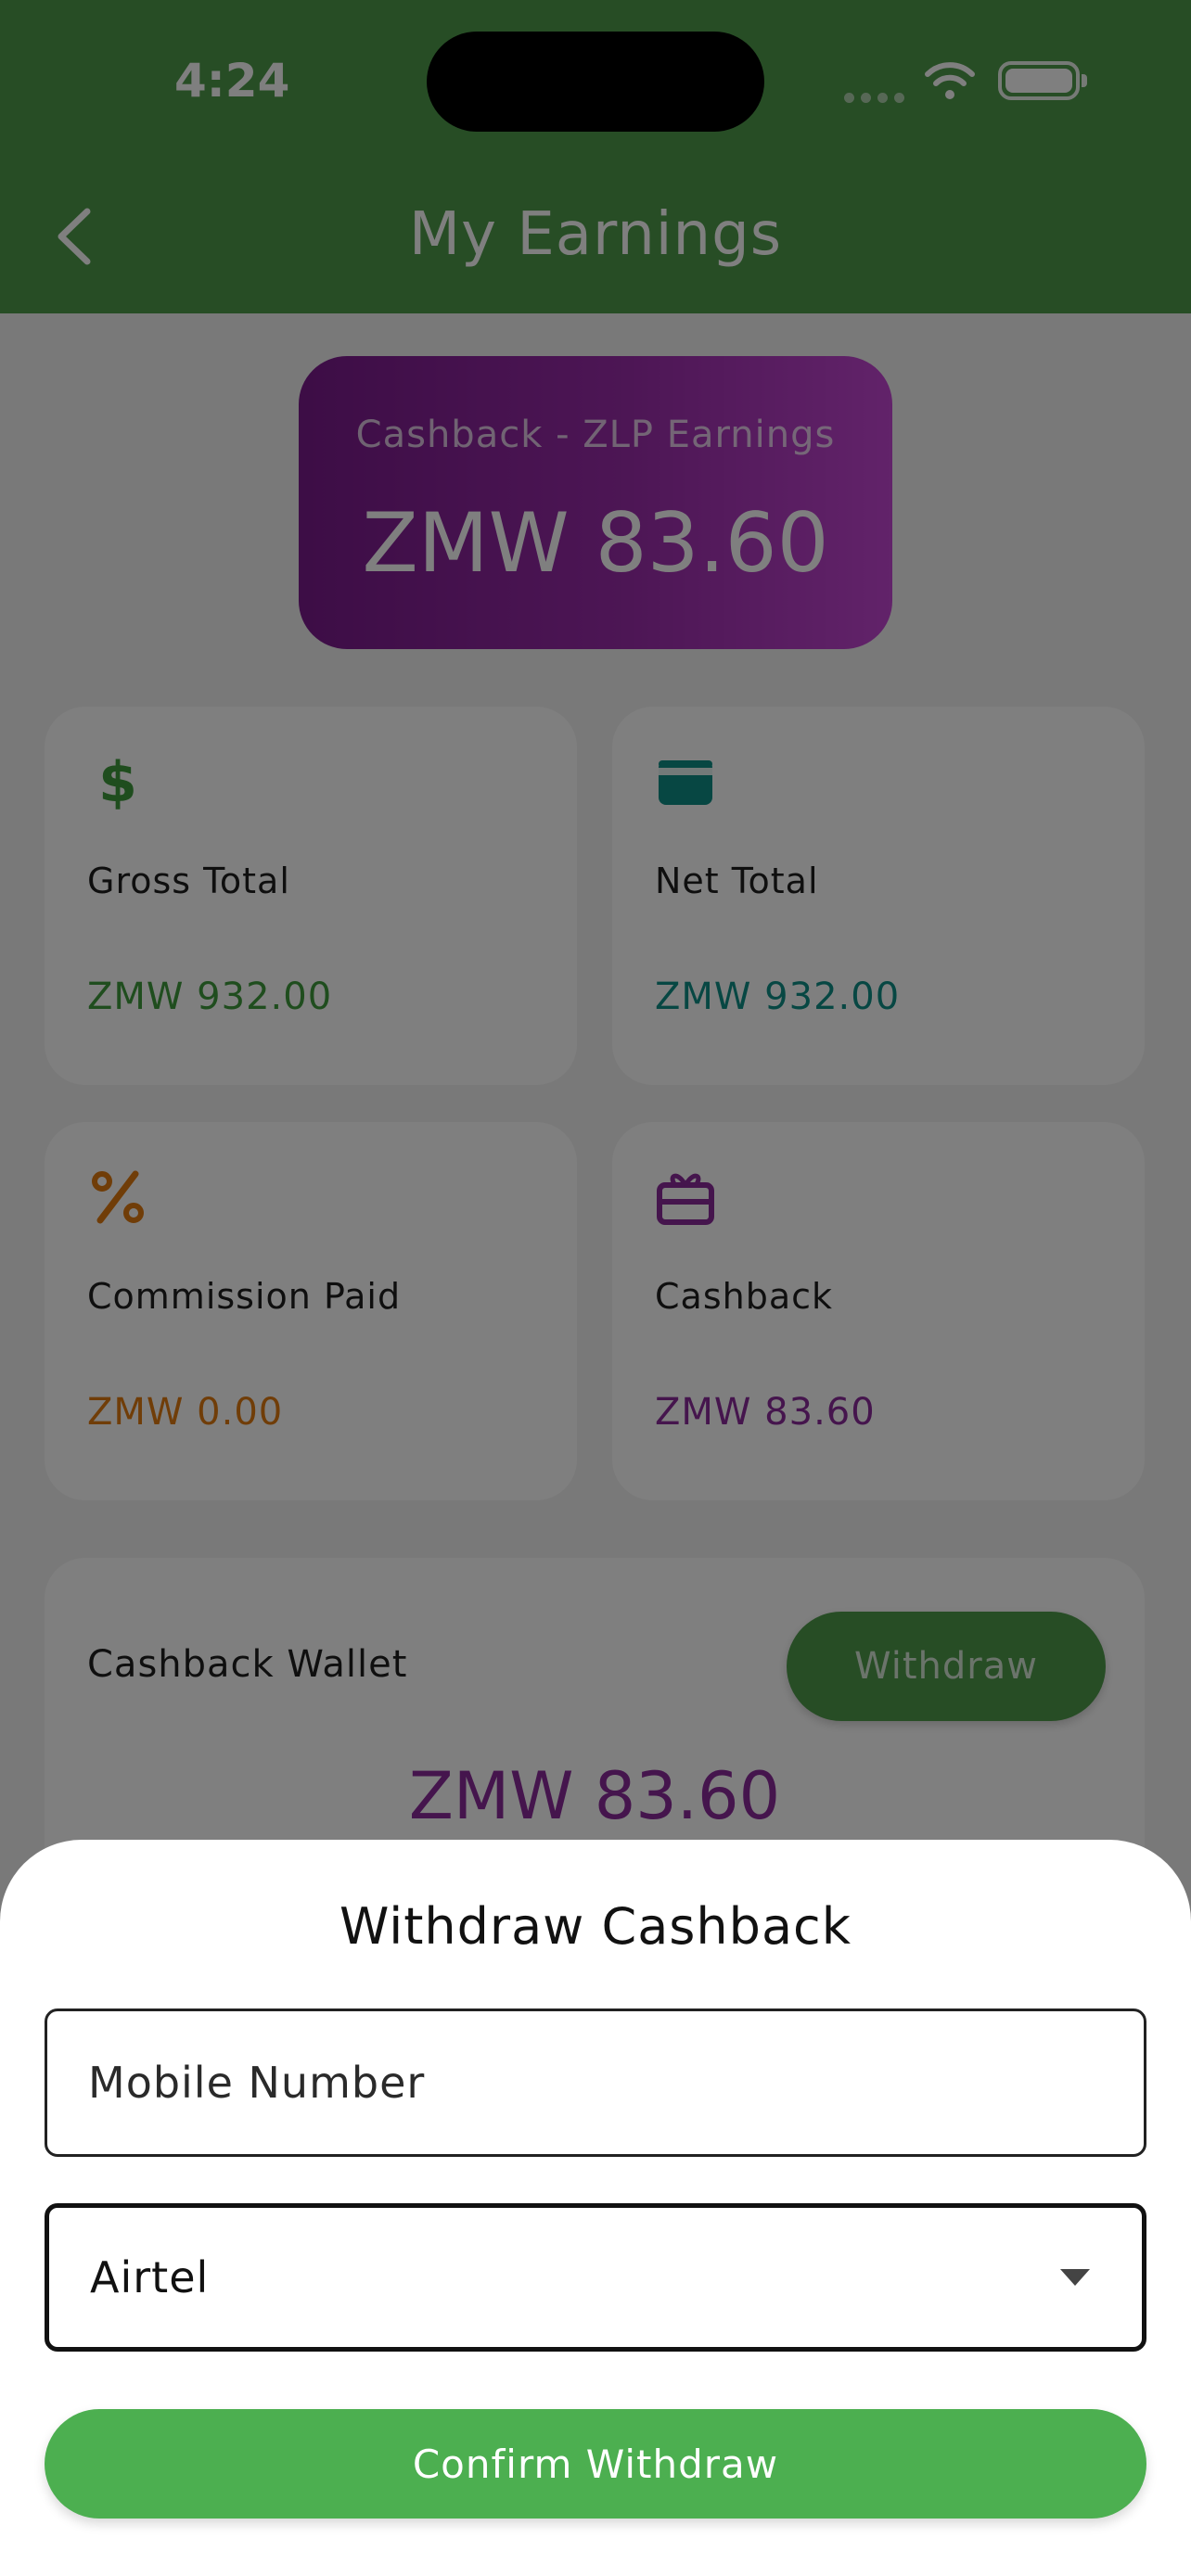 This screenshot has height=2576, width=1191. I want to click on dropdown-arrow-icon, so click(1075, 2277).